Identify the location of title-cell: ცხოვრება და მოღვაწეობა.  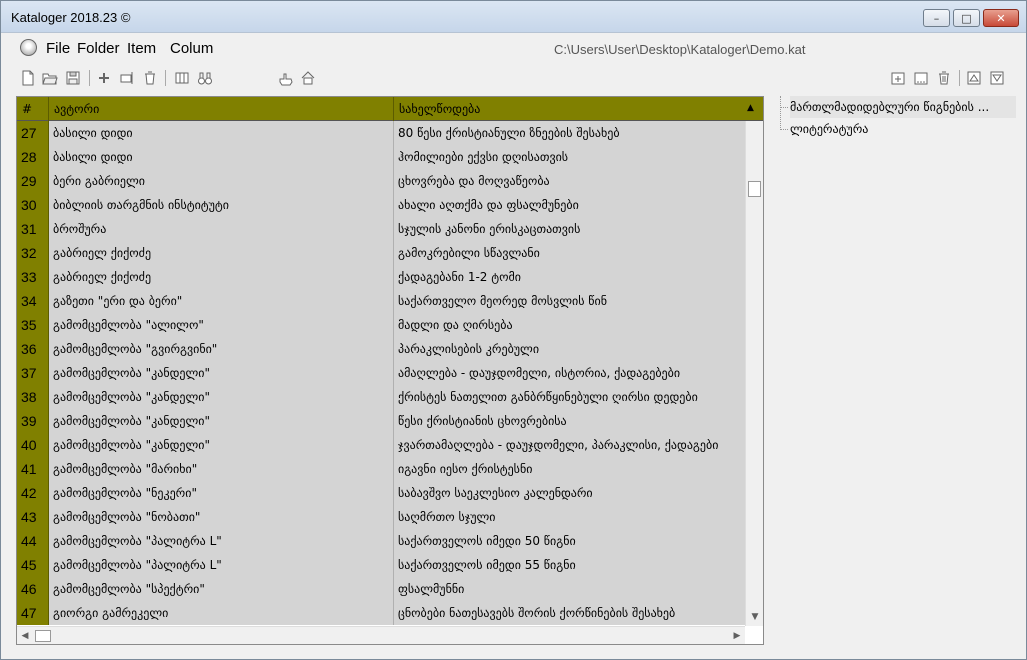
(569, 181).